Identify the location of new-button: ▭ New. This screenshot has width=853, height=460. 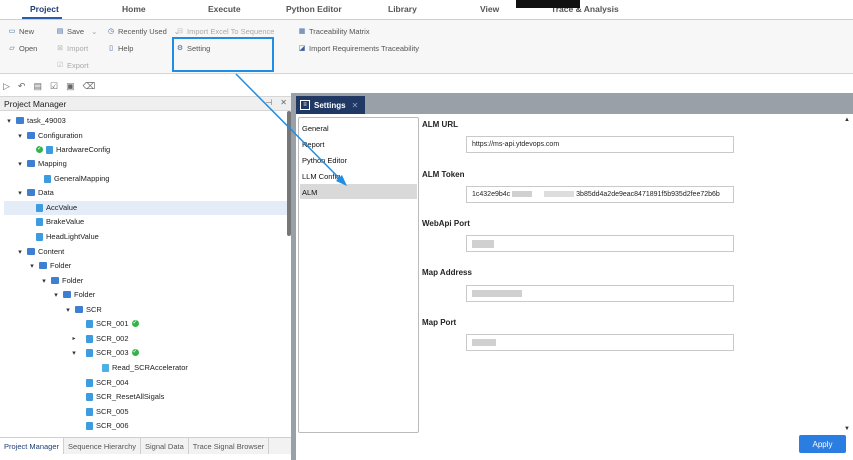
(21, 31).